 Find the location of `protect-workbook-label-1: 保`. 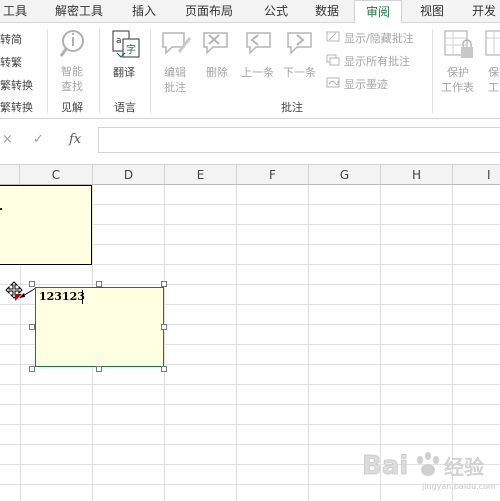

protect-workbook-label-1: 保 is located at coordinates (493, 72).